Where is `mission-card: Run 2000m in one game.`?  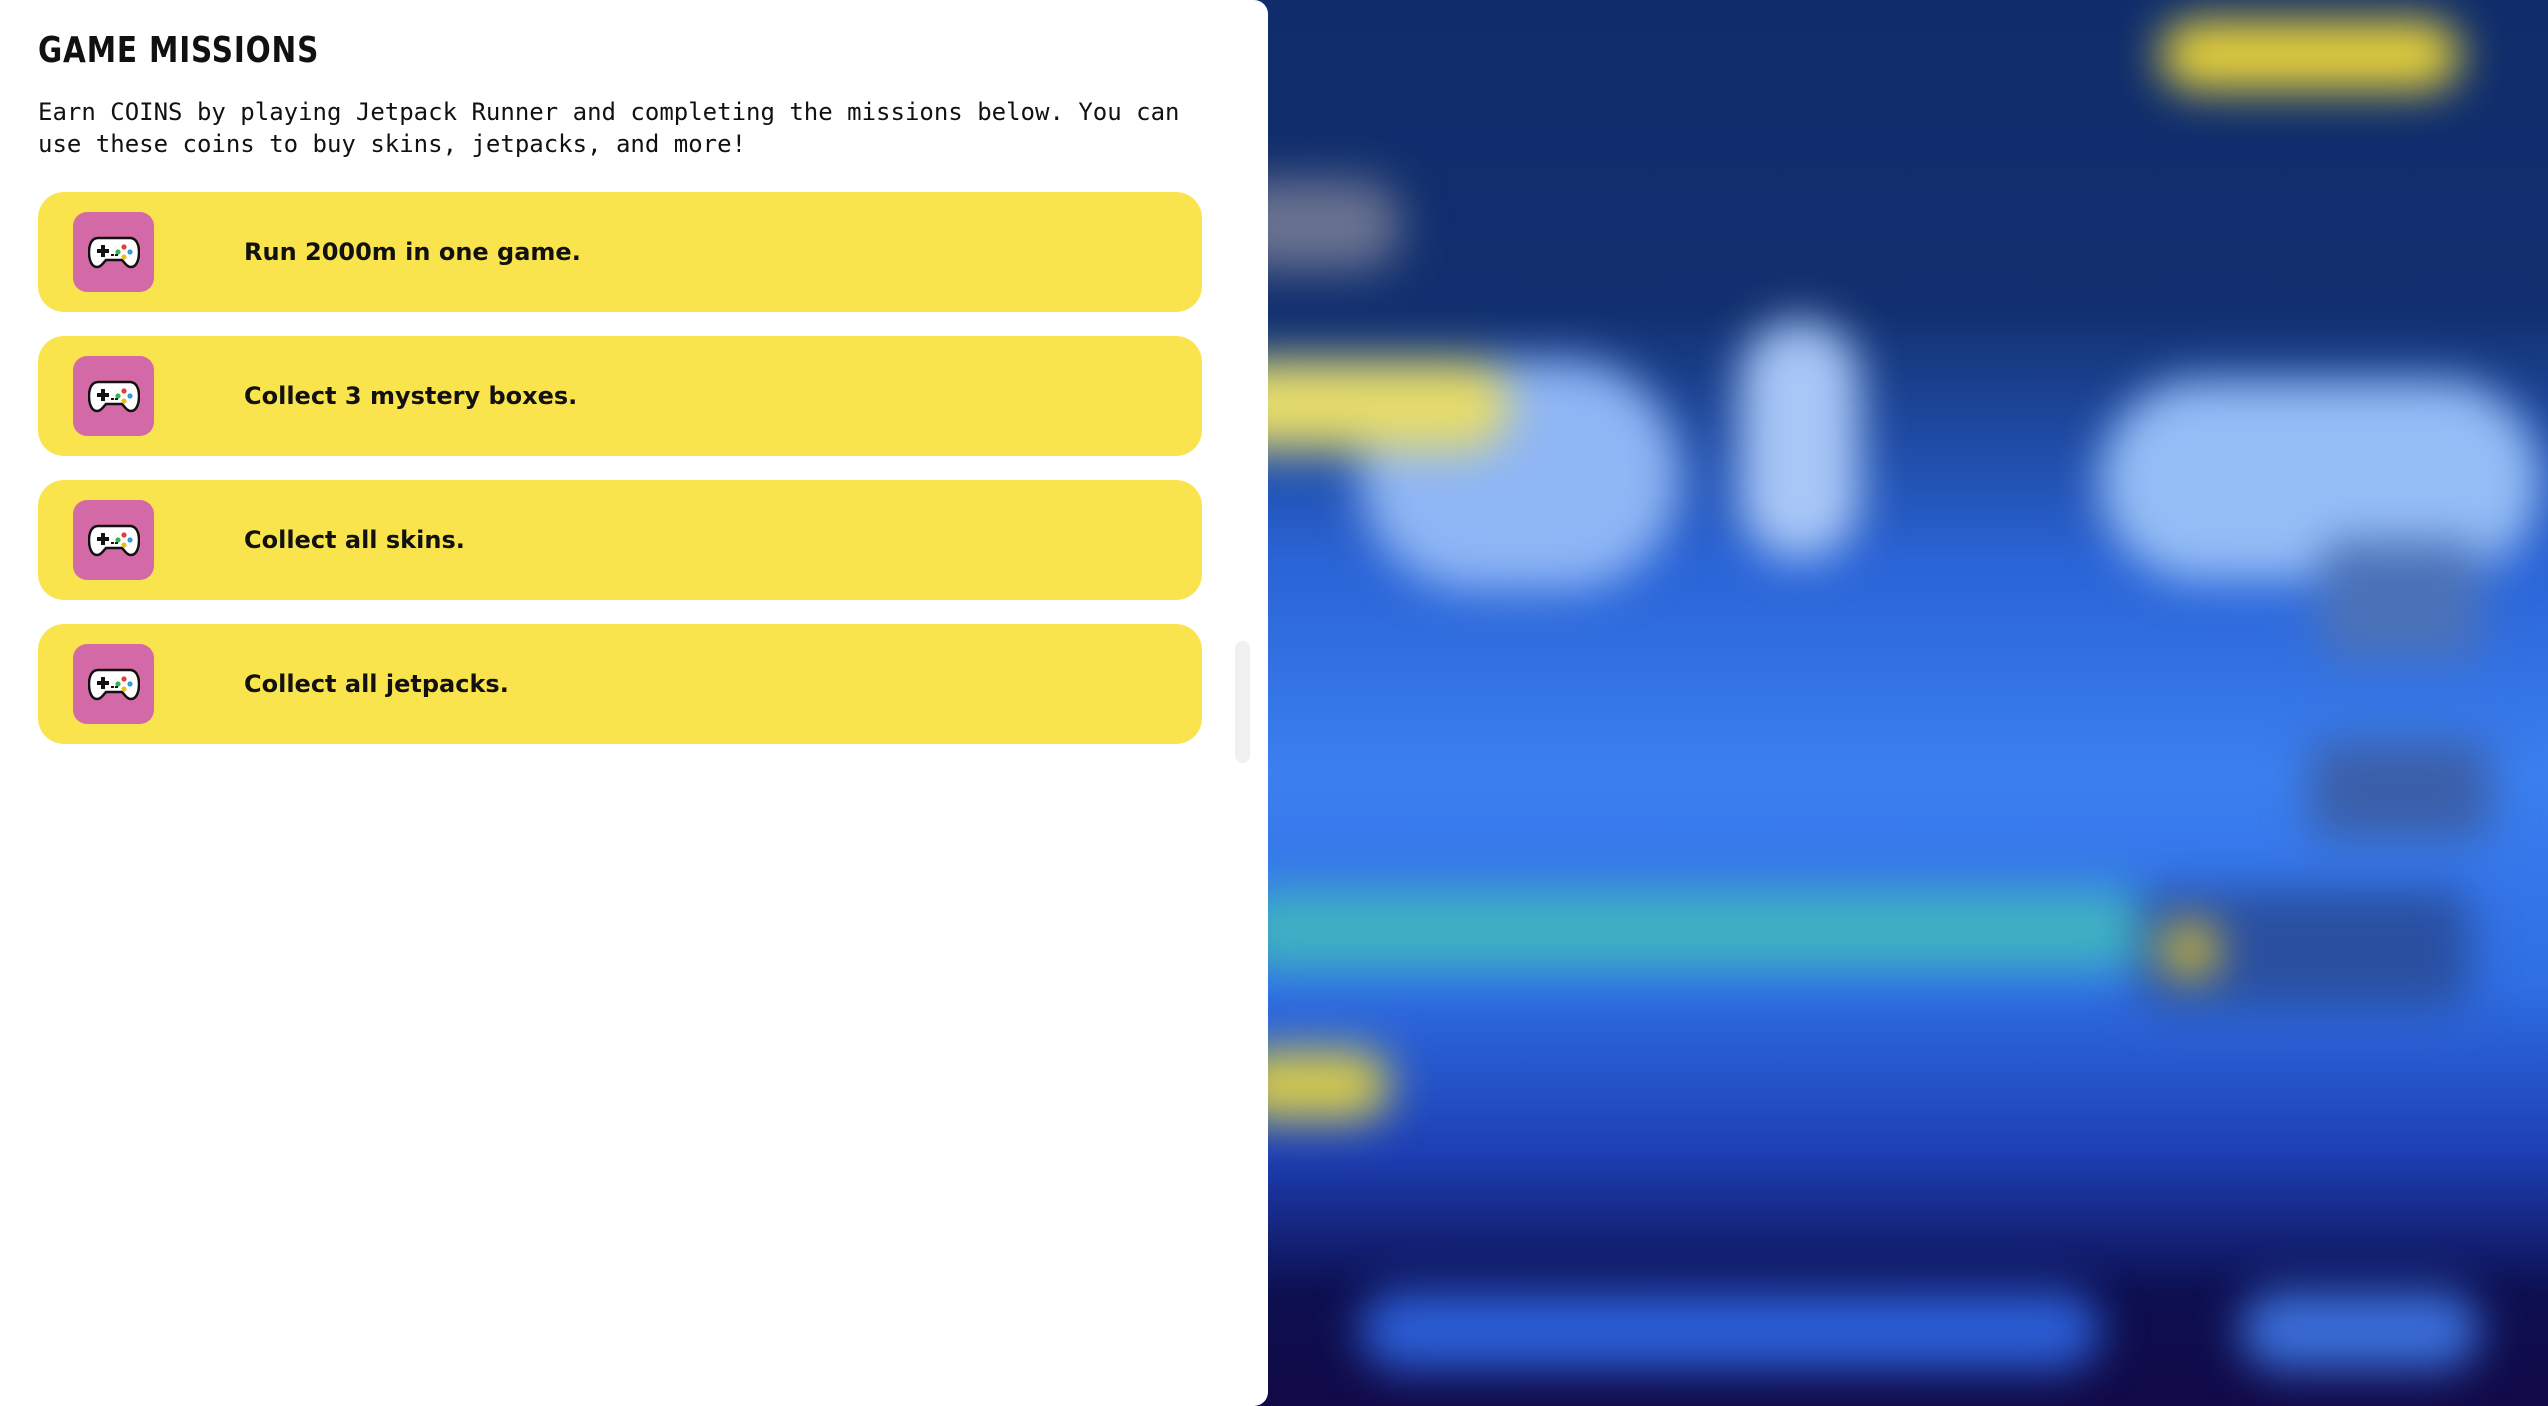
mission-card: Run 2000m in one game. is located at coordinates (620, 252).